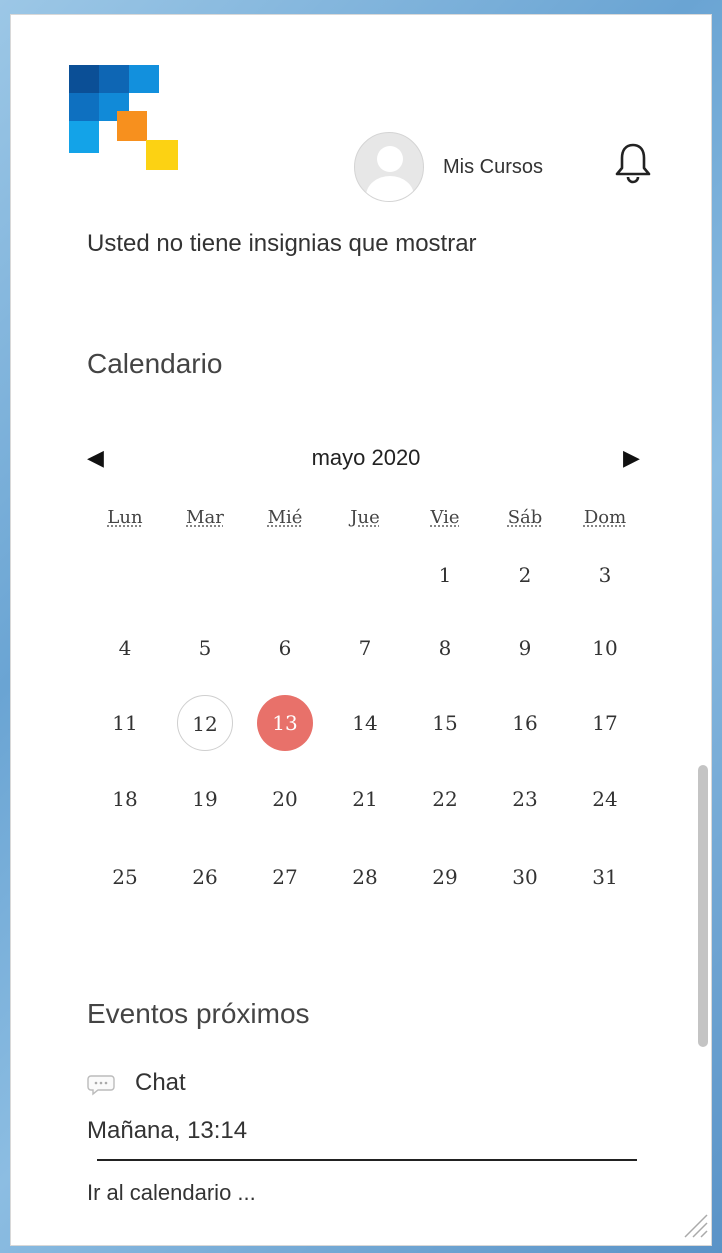 This screenshot has width=722, height=1253. What do you see at coordinates (605, 877) in the screenshot?
I see `calendar-day: 31` at bounding box center [605, 877].